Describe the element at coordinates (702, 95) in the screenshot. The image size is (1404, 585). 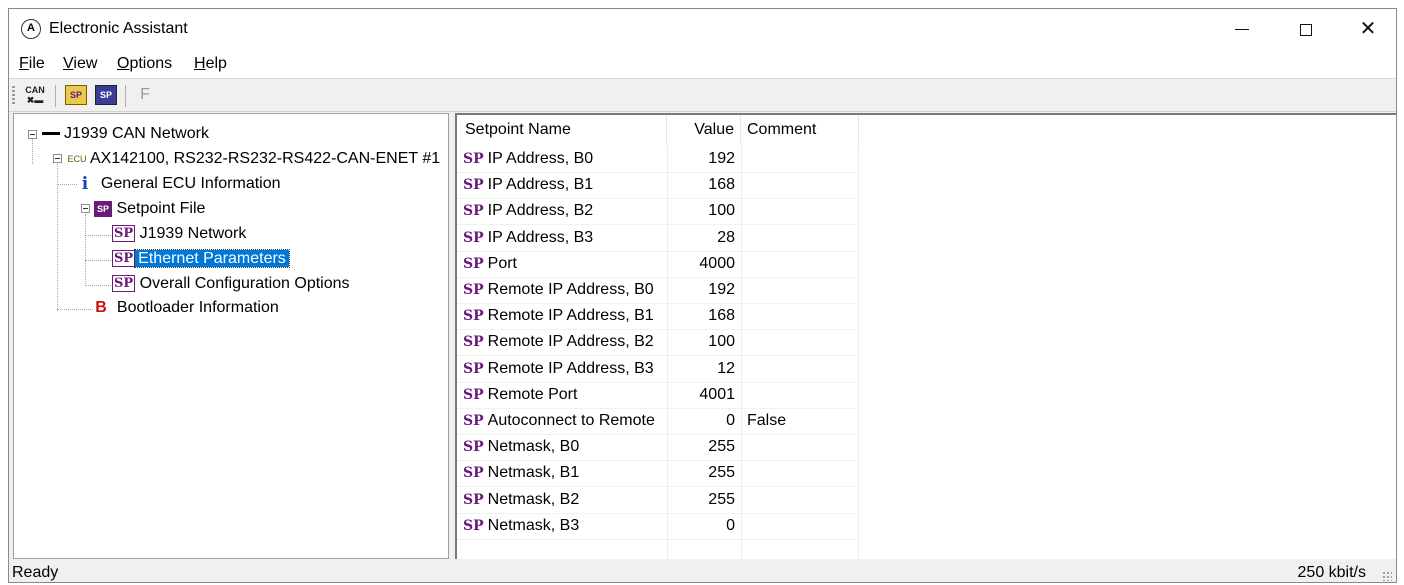
I see `toolbar: CAN ✖▬ SP SP F` at that location.